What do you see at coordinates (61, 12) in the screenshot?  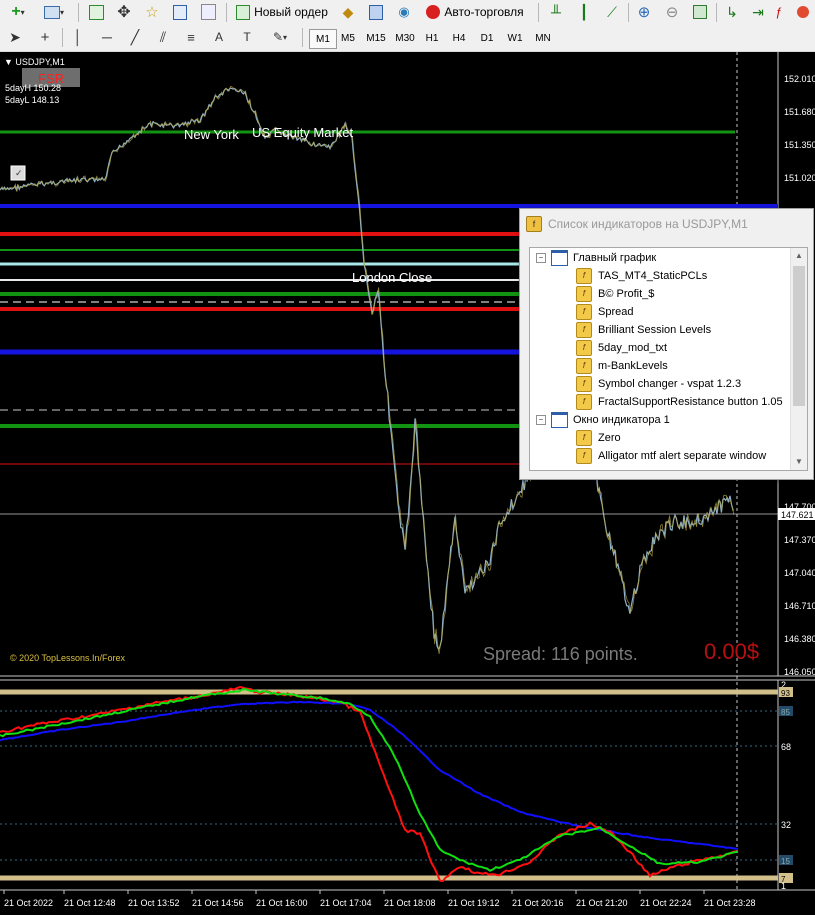 I see `chevron-down-icon: ▾` at bounding box center [61, 12].